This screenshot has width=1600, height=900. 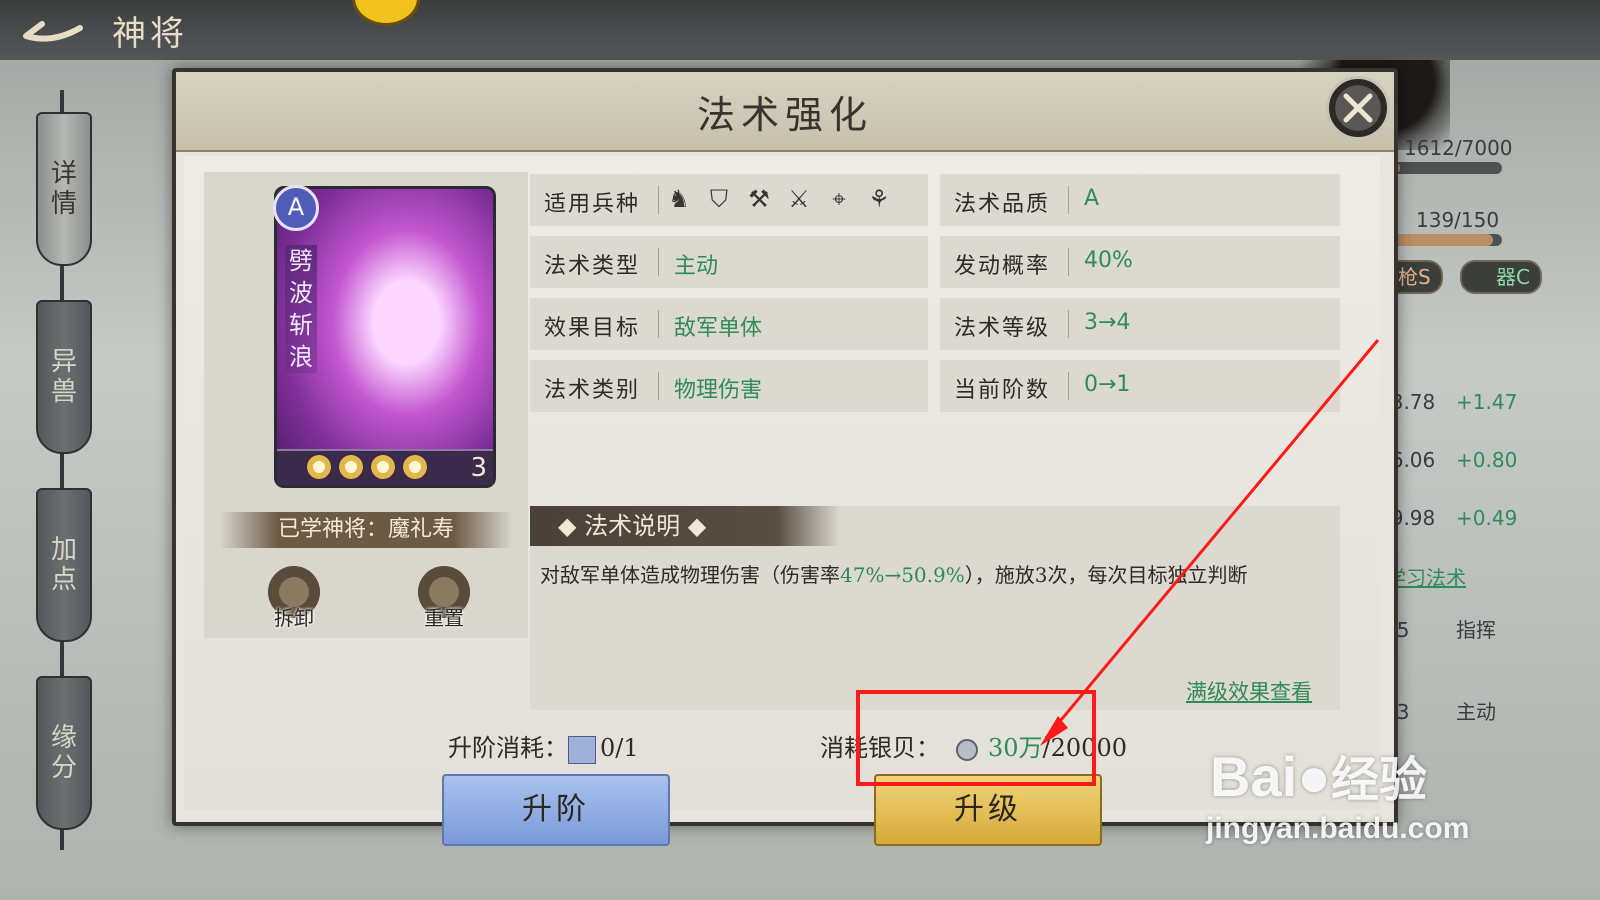 I want to click on prop-label: 法术类型, so click(x=592, y=266).